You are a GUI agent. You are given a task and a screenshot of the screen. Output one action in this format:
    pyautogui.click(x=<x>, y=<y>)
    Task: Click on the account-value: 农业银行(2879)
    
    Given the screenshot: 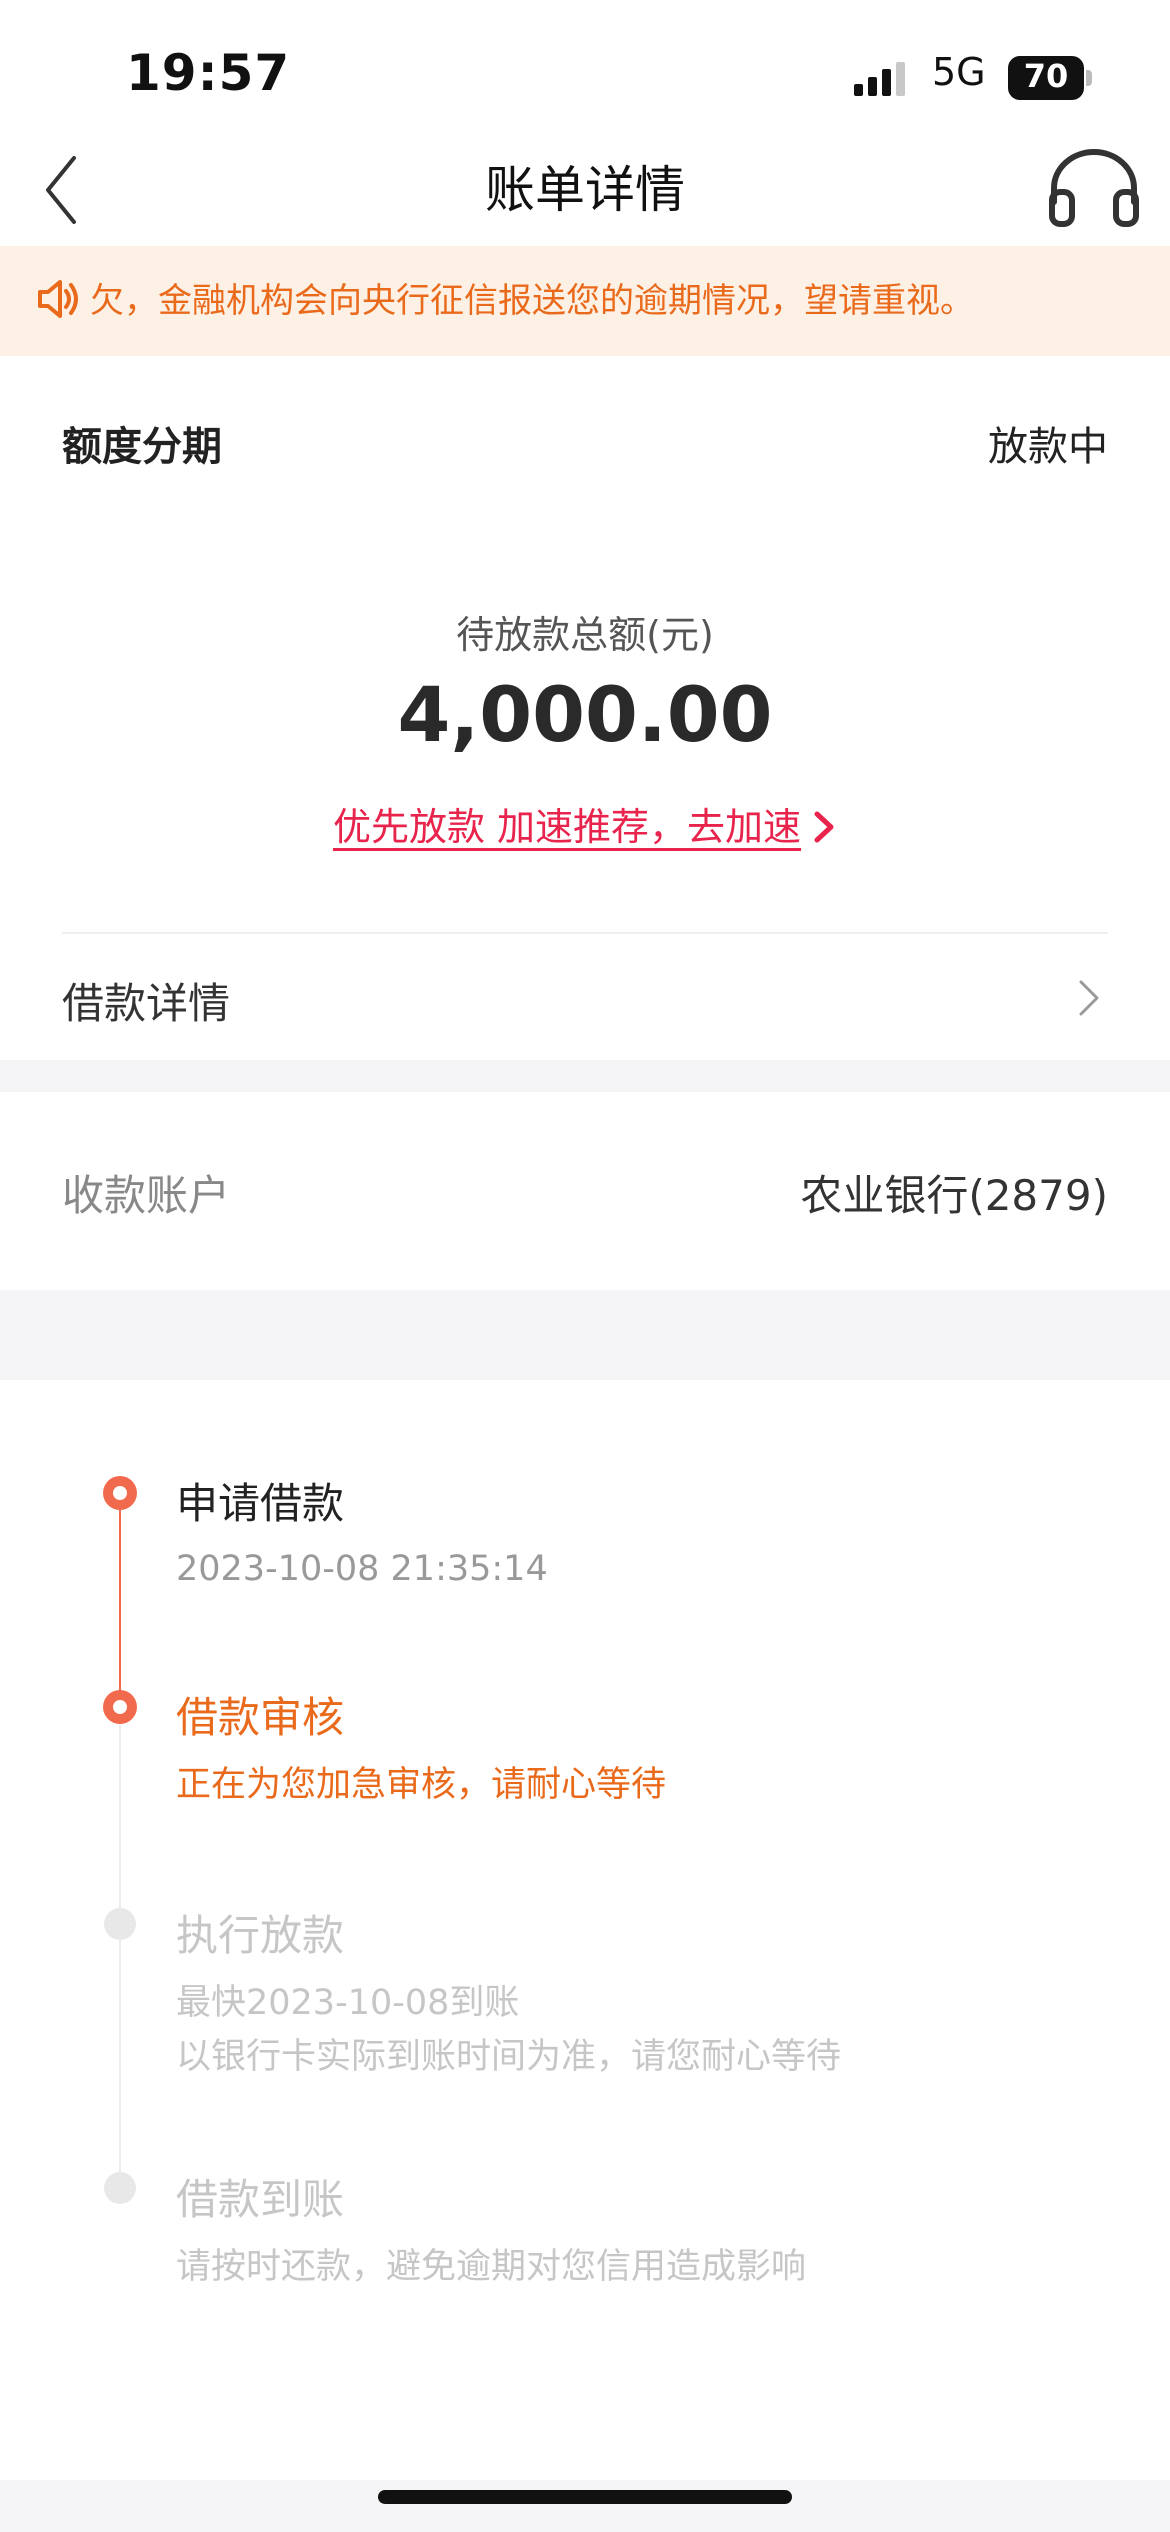 What is the action you would take?
    pyautogui.click(x=954, y=1195)
    